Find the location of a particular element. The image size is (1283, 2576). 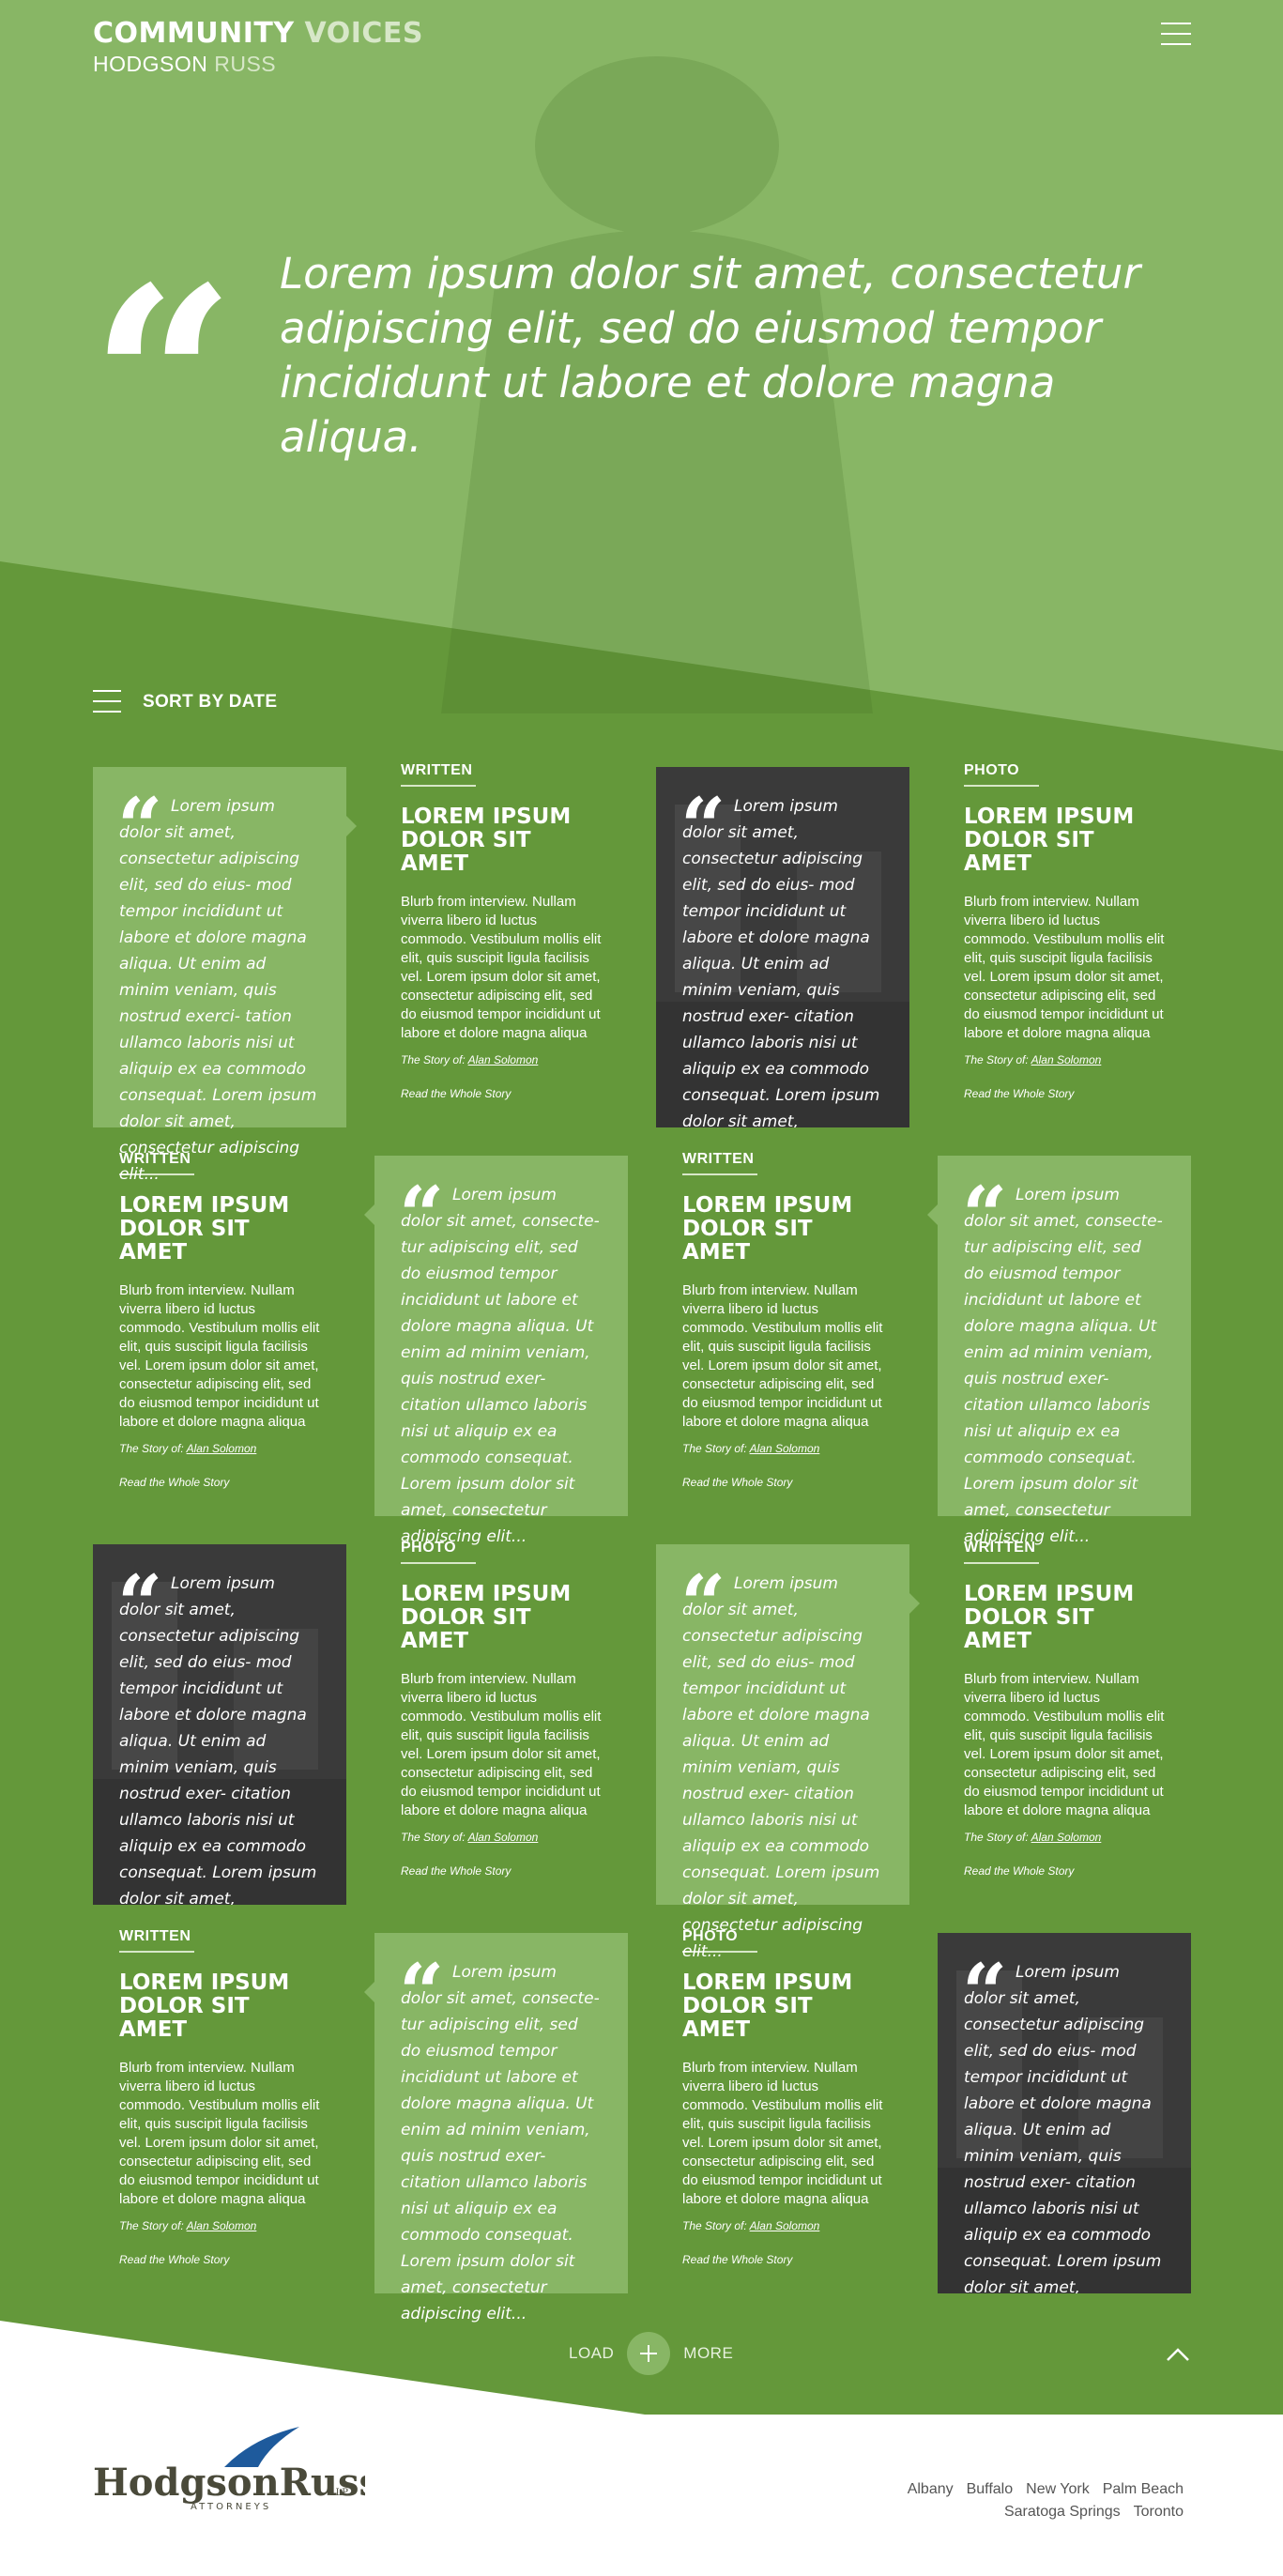

hodgson-russ-logo: HodgsonRuss LLP ATTORNEYS is located at coordinates (229, 2472).